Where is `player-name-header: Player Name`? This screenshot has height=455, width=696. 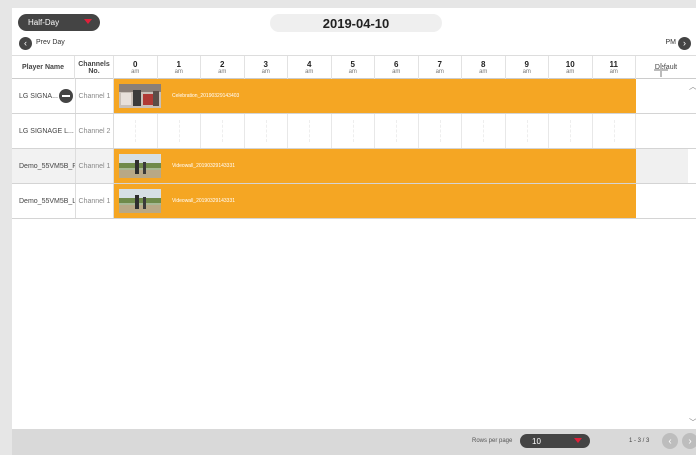 player-name-header: Player Name is located at coordinates (43, 67).